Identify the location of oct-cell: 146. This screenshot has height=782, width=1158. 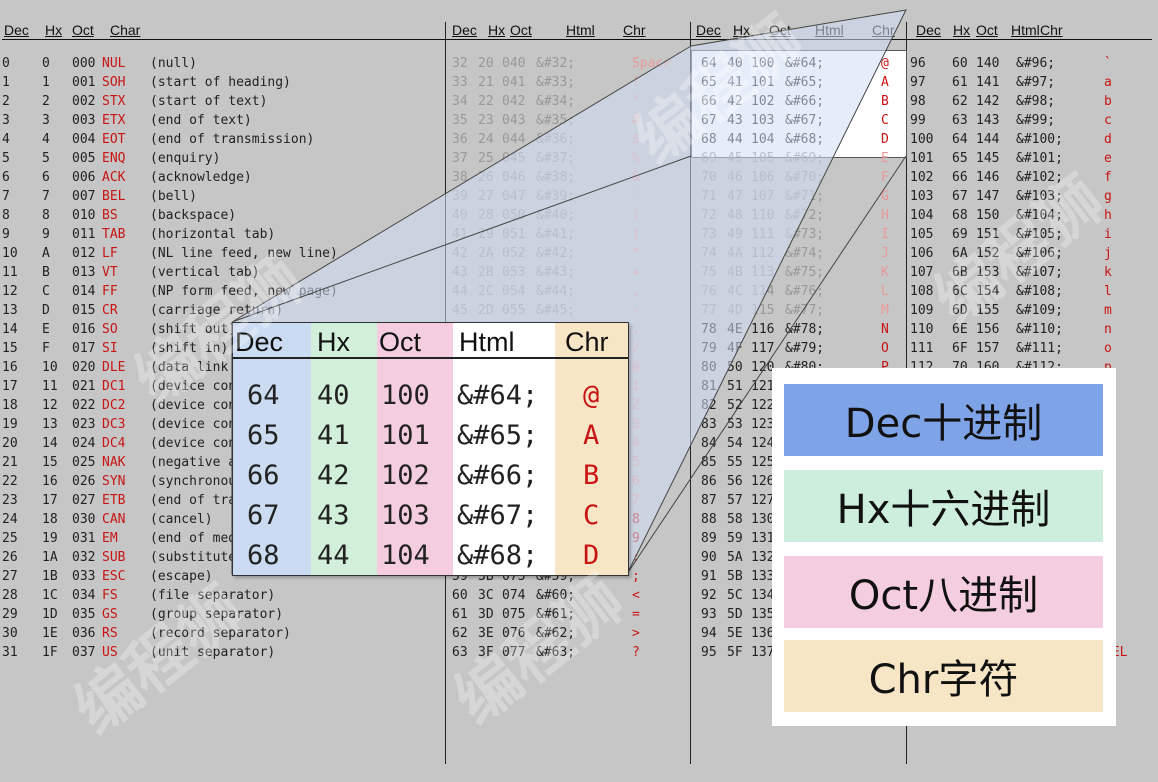
(988, 177).